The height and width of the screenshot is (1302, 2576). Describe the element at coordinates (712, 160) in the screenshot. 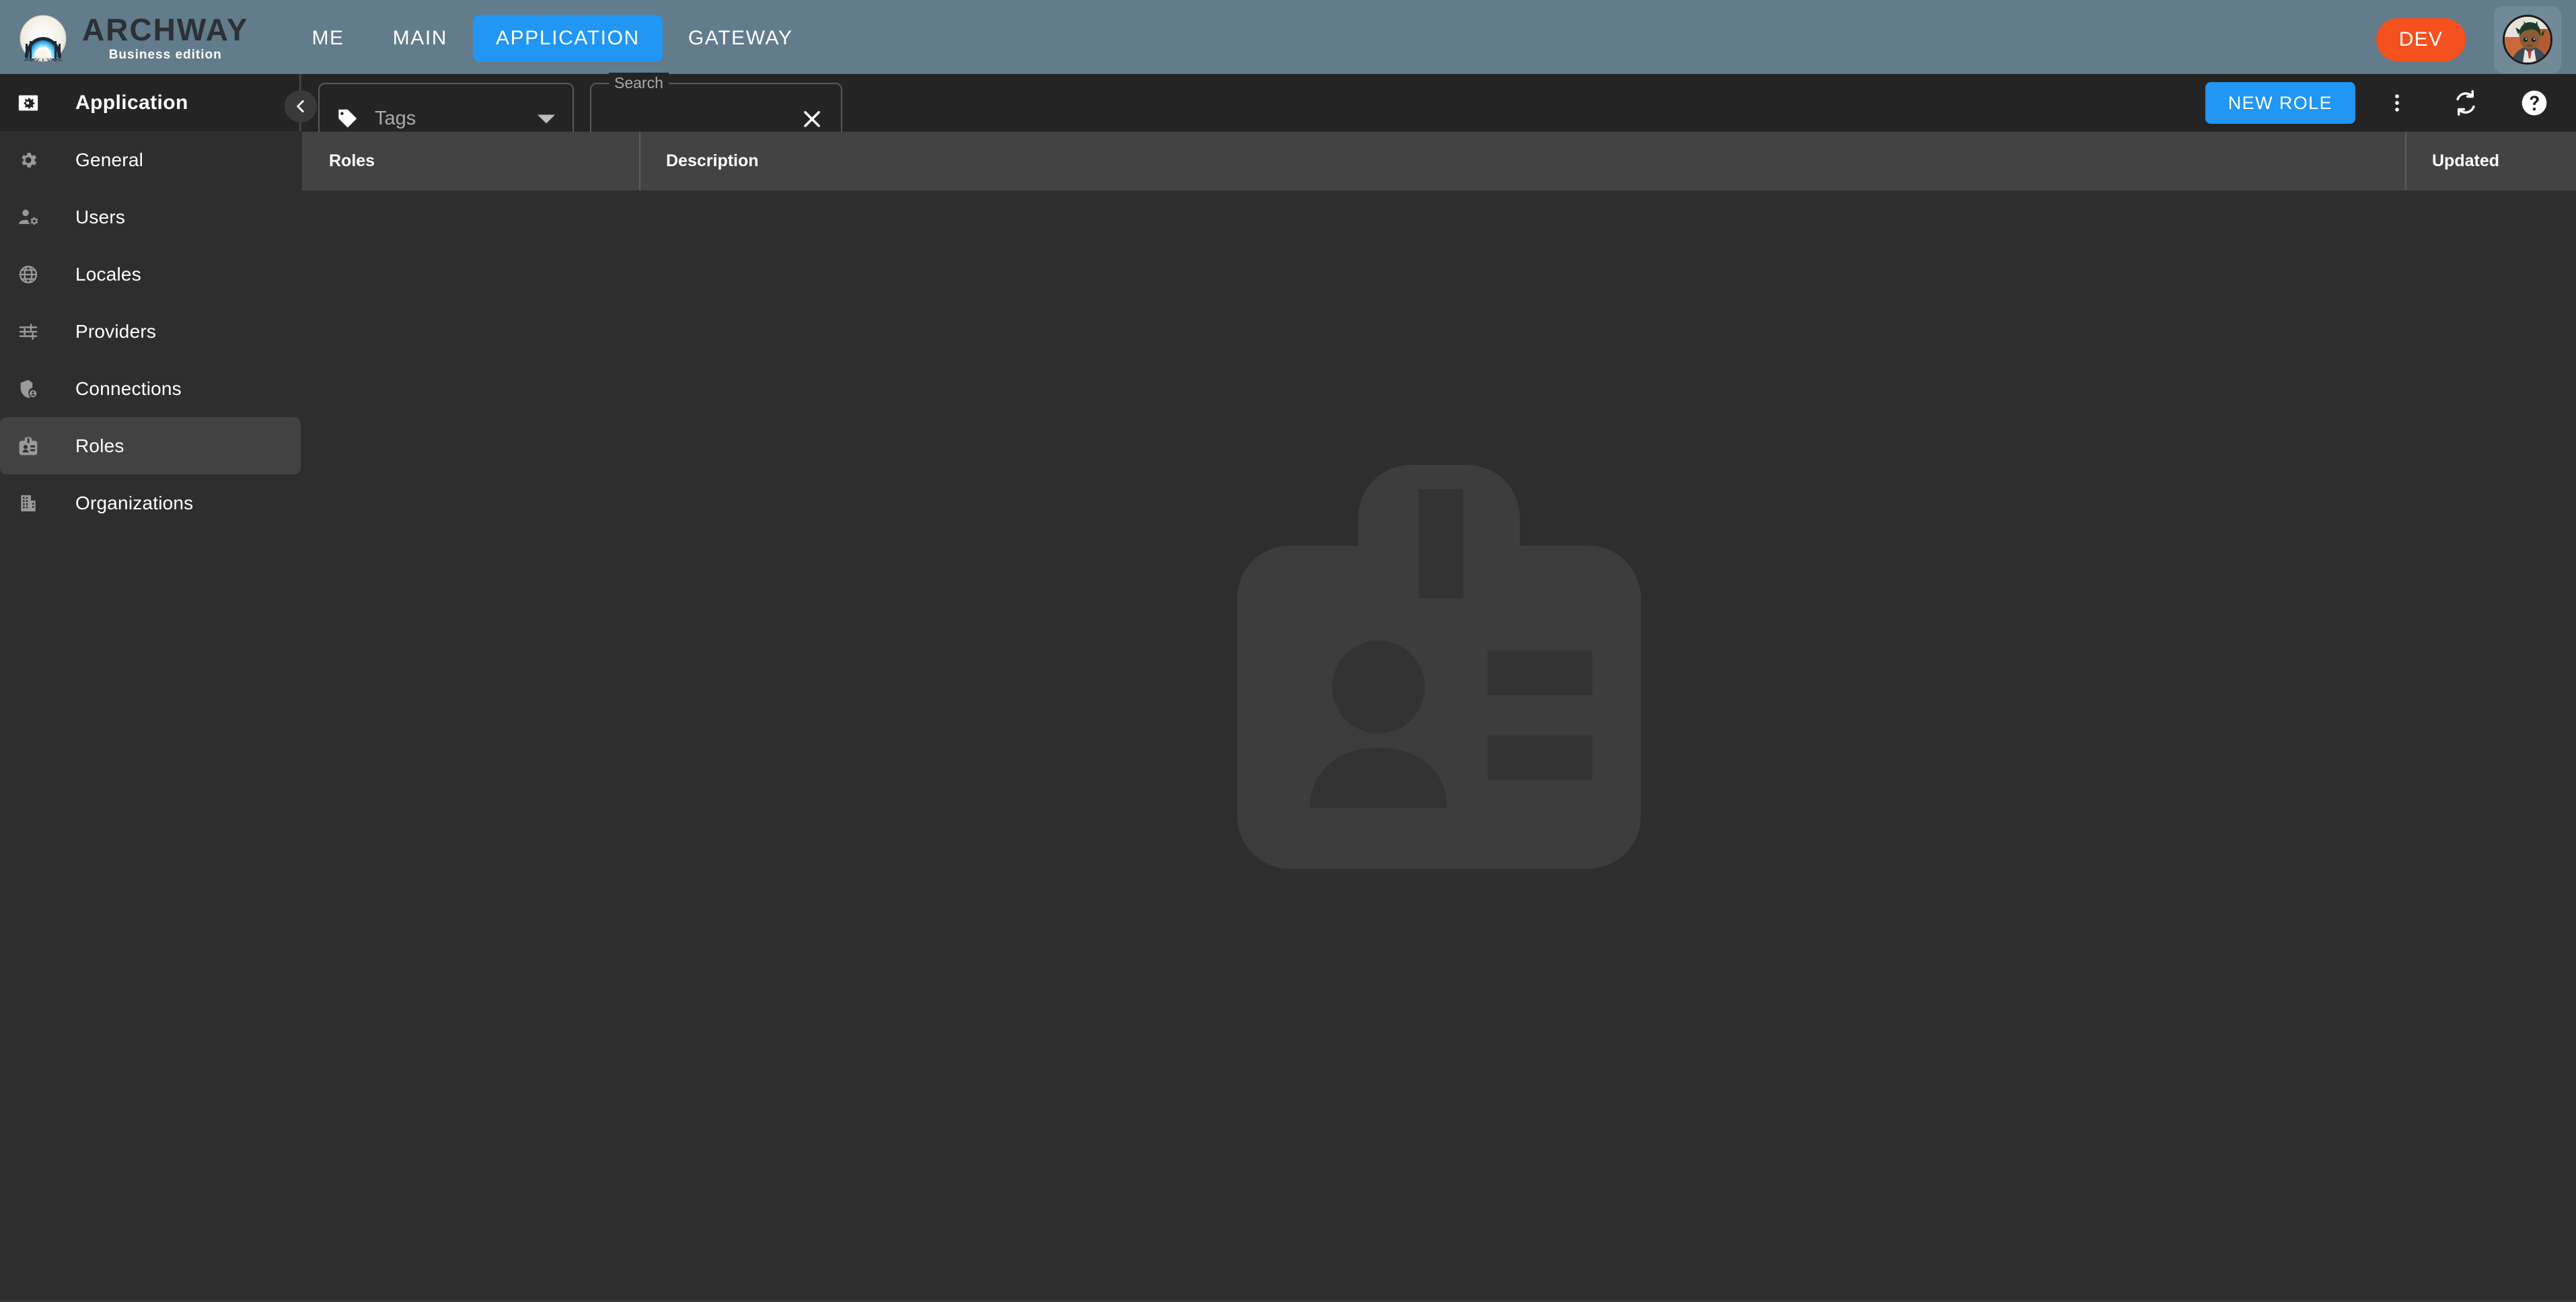

I see `column-label: Description` at that location.